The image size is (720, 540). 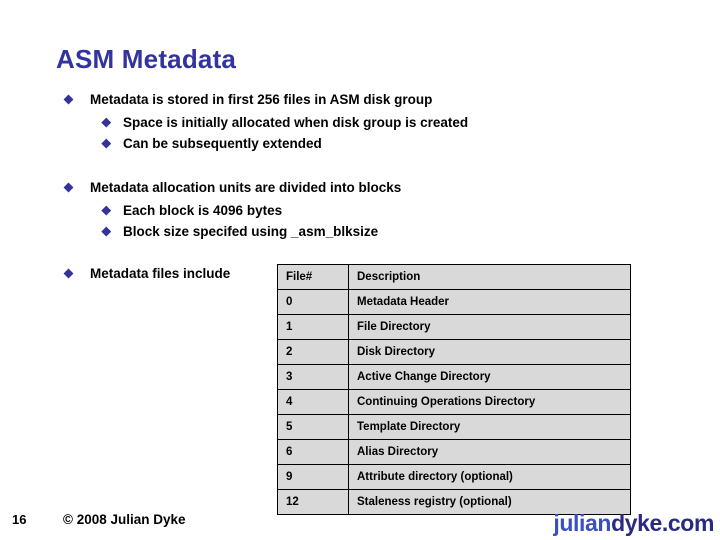 What do you see at coordinates (313, 502) in the screenshot?
I see `cell-file-number: 12` at bounding box center [313, 502].